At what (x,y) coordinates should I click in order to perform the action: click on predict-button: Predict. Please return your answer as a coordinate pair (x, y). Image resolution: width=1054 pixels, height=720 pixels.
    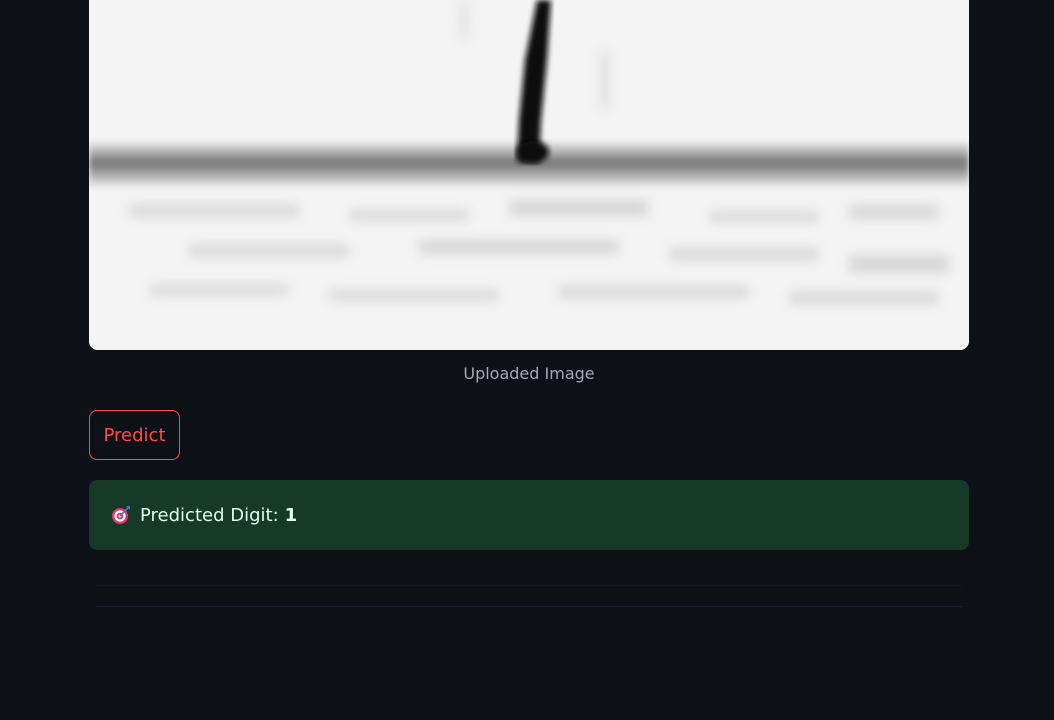
    Looking at the image, I should click on (134, 435).